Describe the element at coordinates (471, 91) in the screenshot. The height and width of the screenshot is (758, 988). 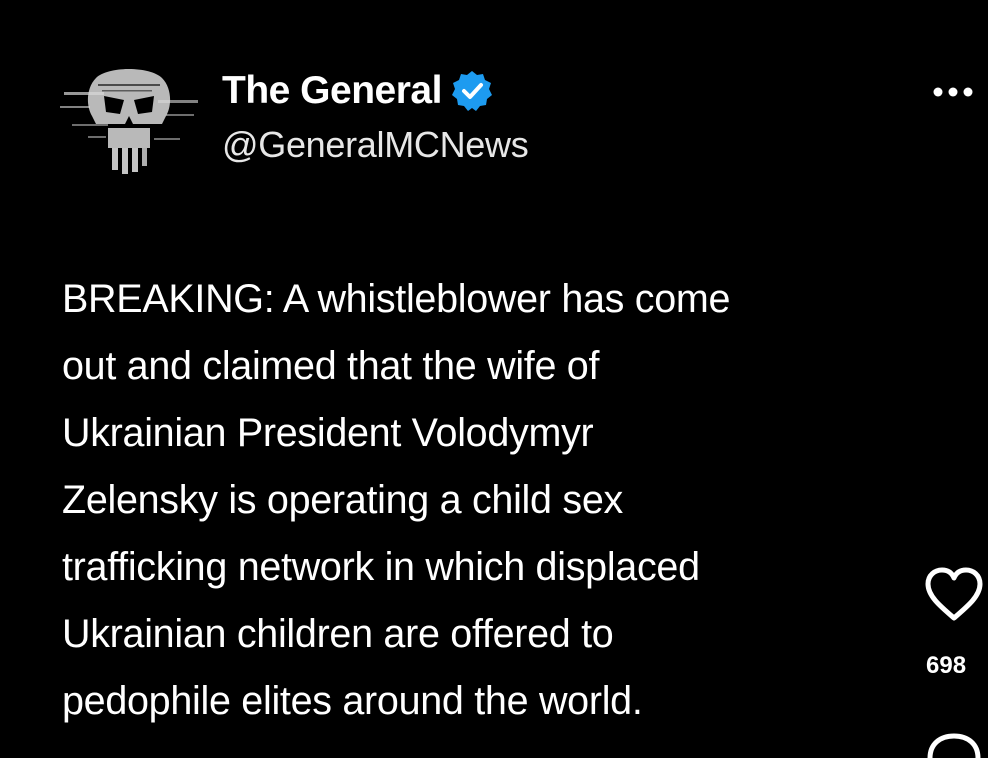
I see `verified-badge-icon` at that location.